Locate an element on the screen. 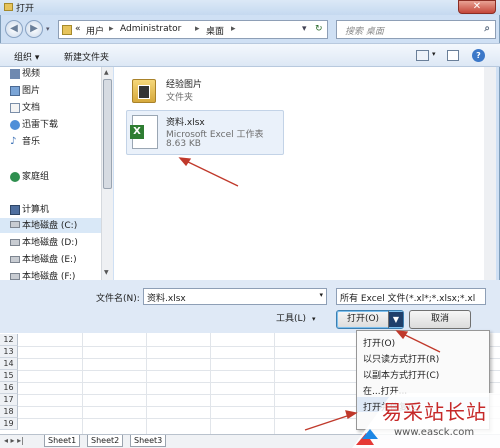 This screenshot has width=500, height=448. watermark-url: www.easck.com is located at coordinates (434, 432).